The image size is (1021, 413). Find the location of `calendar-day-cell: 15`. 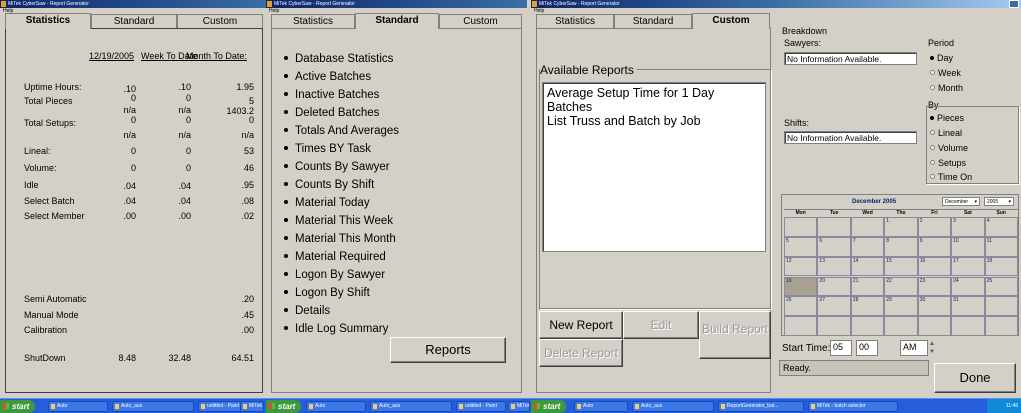

calendar-day-cell: 15 is located at coordinates (901, 266).